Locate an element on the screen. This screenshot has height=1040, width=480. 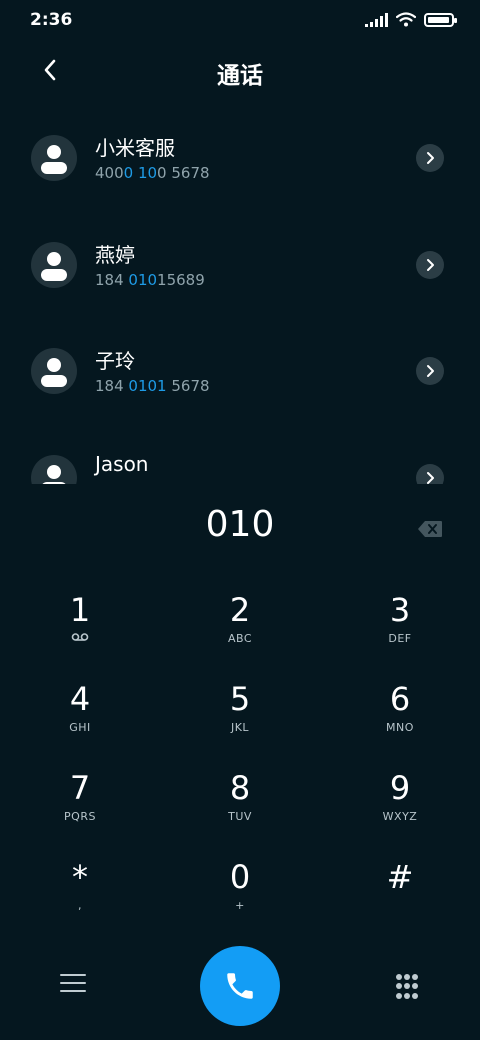
key-1: 1 is located at coordinates (80, 630).